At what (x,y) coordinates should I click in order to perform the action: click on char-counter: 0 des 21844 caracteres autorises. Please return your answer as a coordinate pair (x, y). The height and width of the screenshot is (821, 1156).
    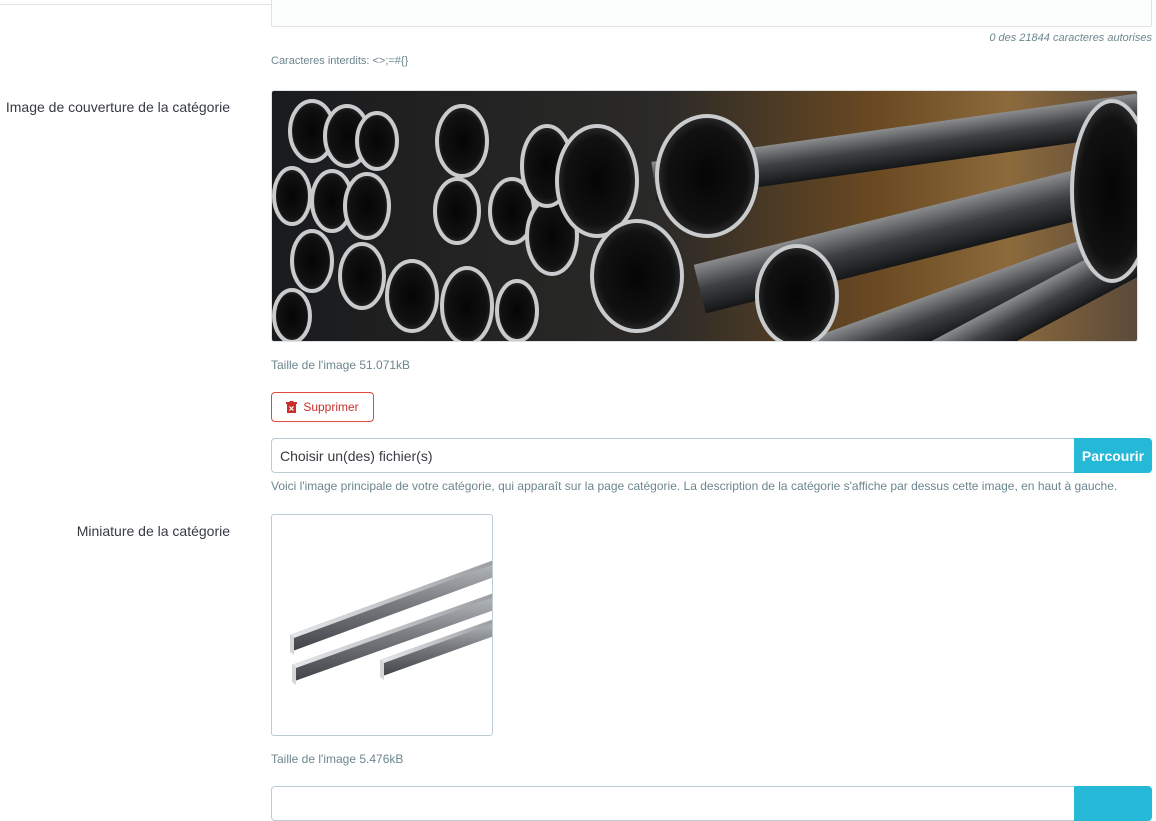
    Looking at the image, I should click on (1070, 38).